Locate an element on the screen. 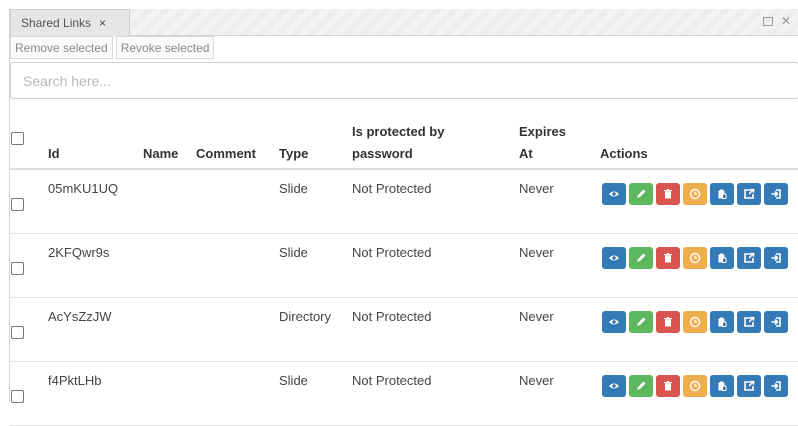 The width and height of the screenshot is (798, 426). tab-close-icon: × is located at coordinates (102, 23).